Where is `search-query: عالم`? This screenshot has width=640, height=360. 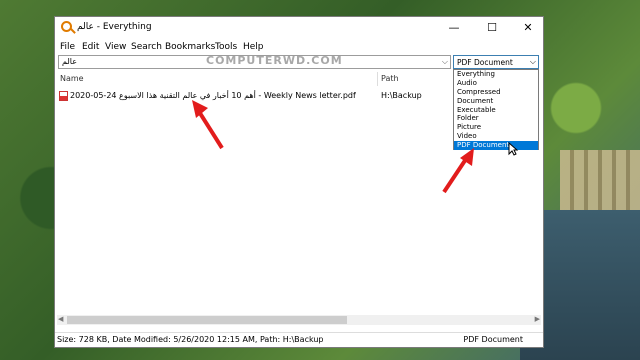 search-query: عالم is located at coordinates (69, 61).